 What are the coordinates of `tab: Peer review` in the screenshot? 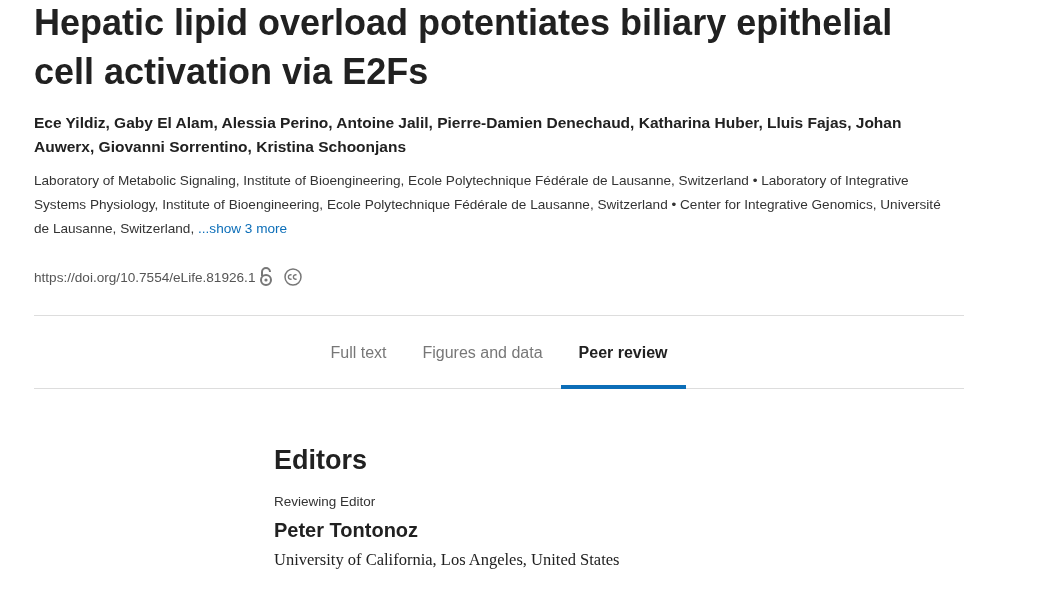 It's located at (623, 352).